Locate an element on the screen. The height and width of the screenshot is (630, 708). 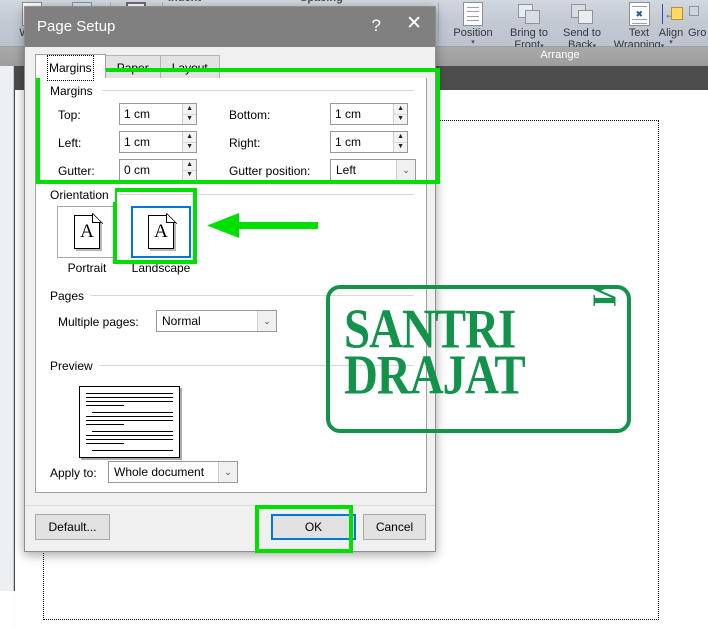
ribbon-item-position: Position ▾ is located at coordinates (473, 24).